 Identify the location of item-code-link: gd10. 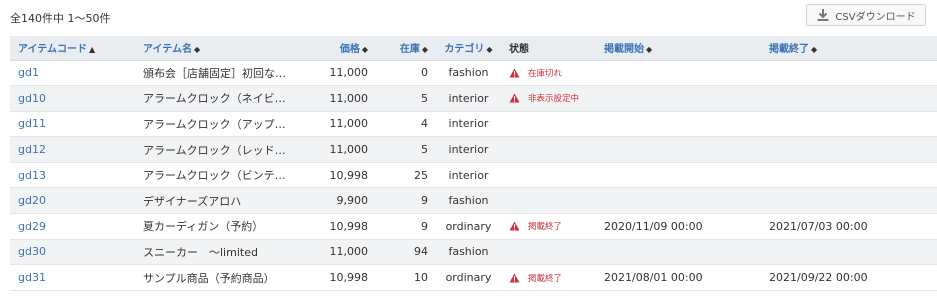
(72, 98).